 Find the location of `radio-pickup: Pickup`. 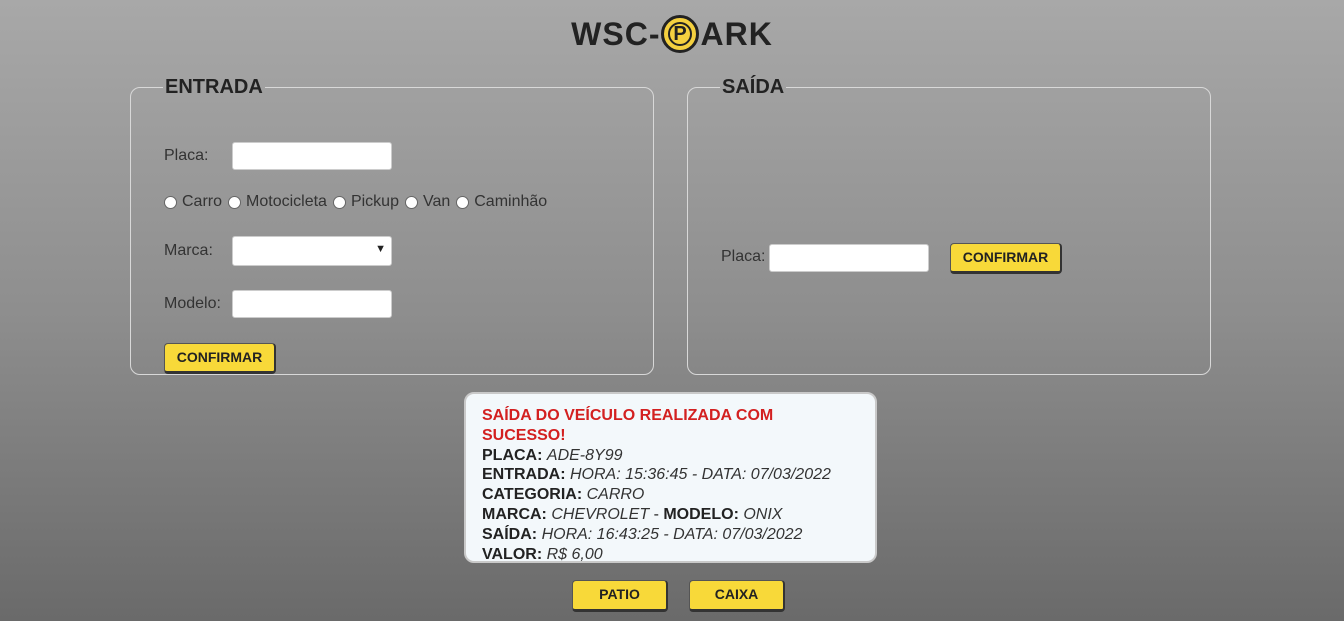

radio-pickup: Pickup is located at coordinates (365, 202).